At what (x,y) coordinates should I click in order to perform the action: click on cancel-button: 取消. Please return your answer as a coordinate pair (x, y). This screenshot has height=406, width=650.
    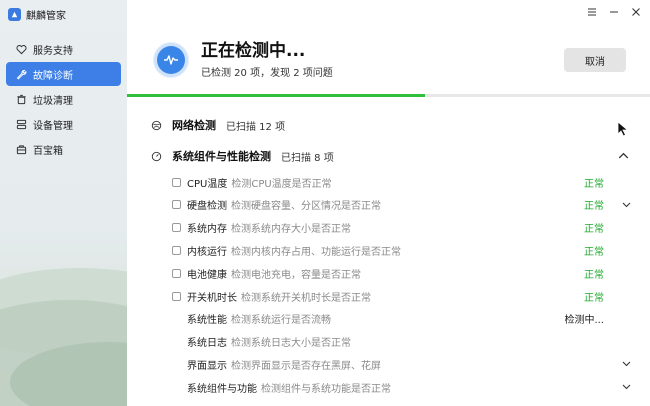
    Looking at the image, I should click on (595, 60).